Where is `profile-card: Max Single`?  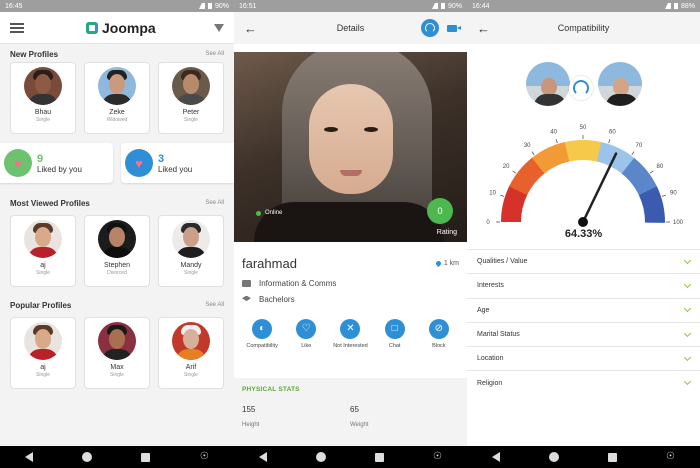 profile-card: Max Single is located at coordinates (117, 353).